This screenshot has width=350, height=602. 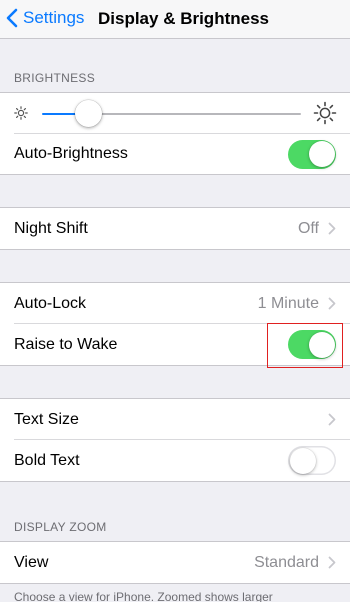 What do you see at coordinates (51, 228) in the screenshot?
I see `night-shift-label: Night Shift` at bounding box center [51, 228].